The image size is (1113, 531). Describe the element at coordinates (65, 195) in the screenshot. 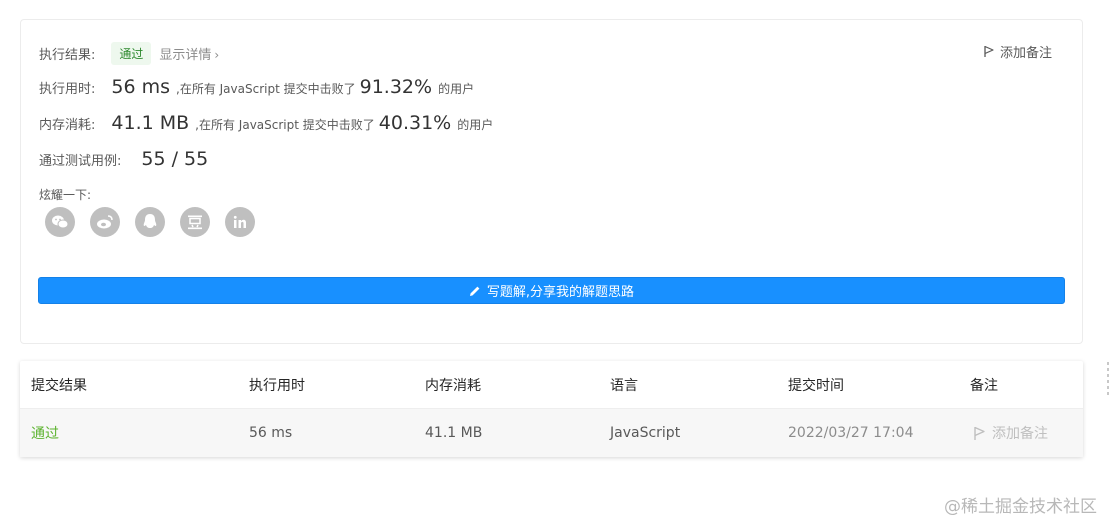

I see `share-label: 炫耀一下:` at that location.